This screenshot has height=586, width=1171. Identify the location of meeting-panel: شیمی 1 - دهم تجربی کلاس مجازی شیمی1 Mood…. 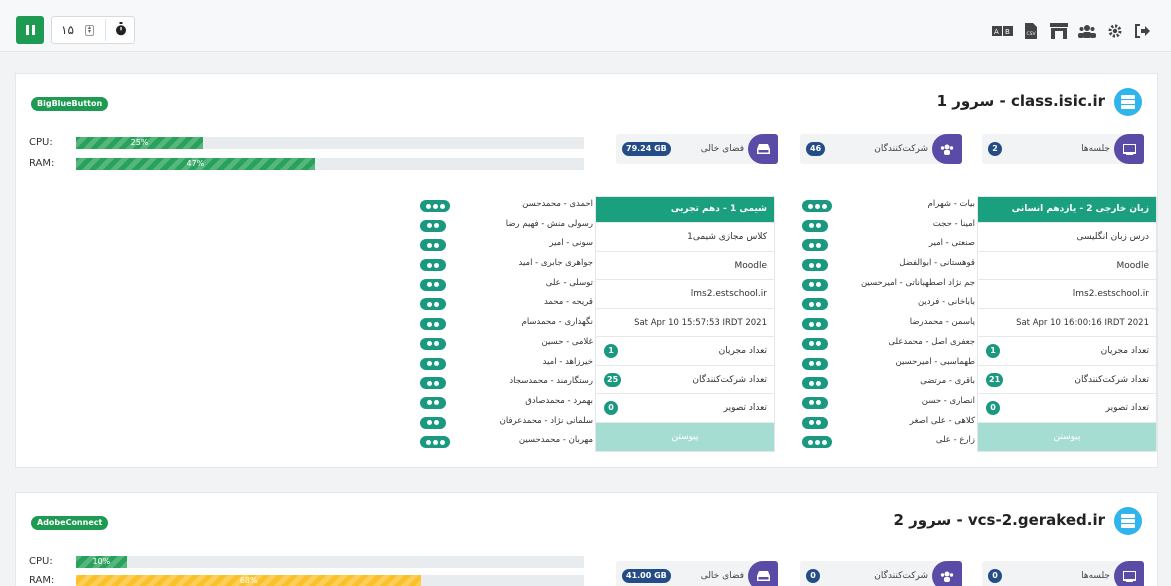
(685, 324).